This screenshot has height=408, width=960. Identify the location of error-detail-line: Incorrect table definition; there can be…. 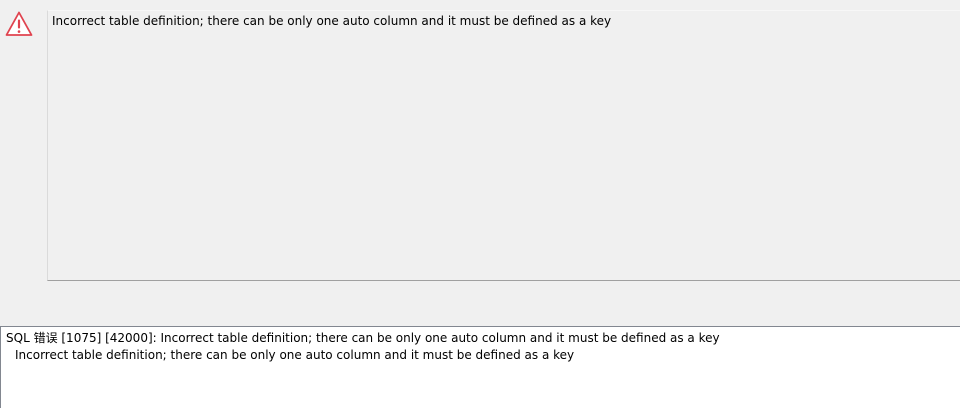
(295, 355).